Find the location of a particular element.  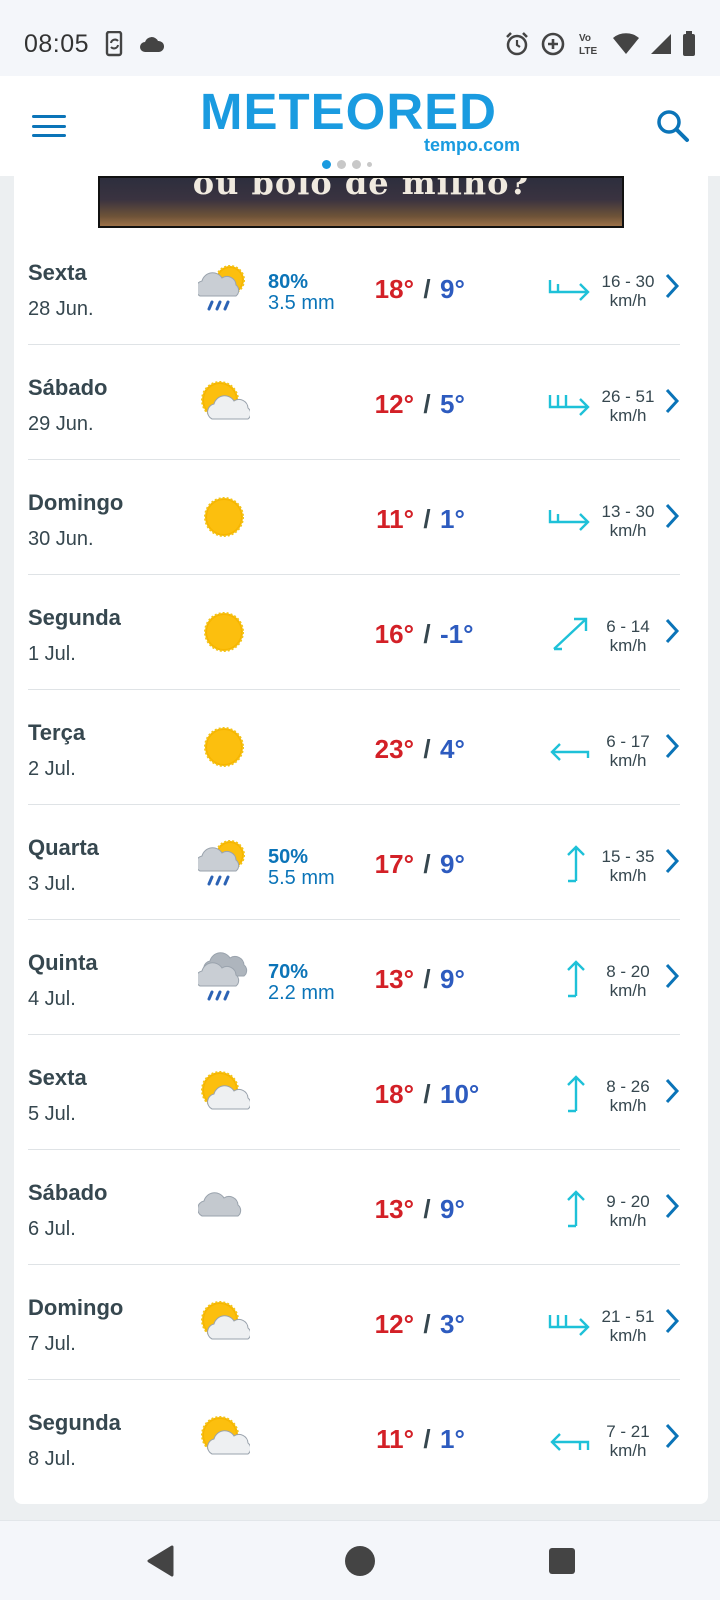

forecast-row: Segunda 1 Jul. 16° / -1° 6 - 14 km/h is located at coordinates (354, 632).